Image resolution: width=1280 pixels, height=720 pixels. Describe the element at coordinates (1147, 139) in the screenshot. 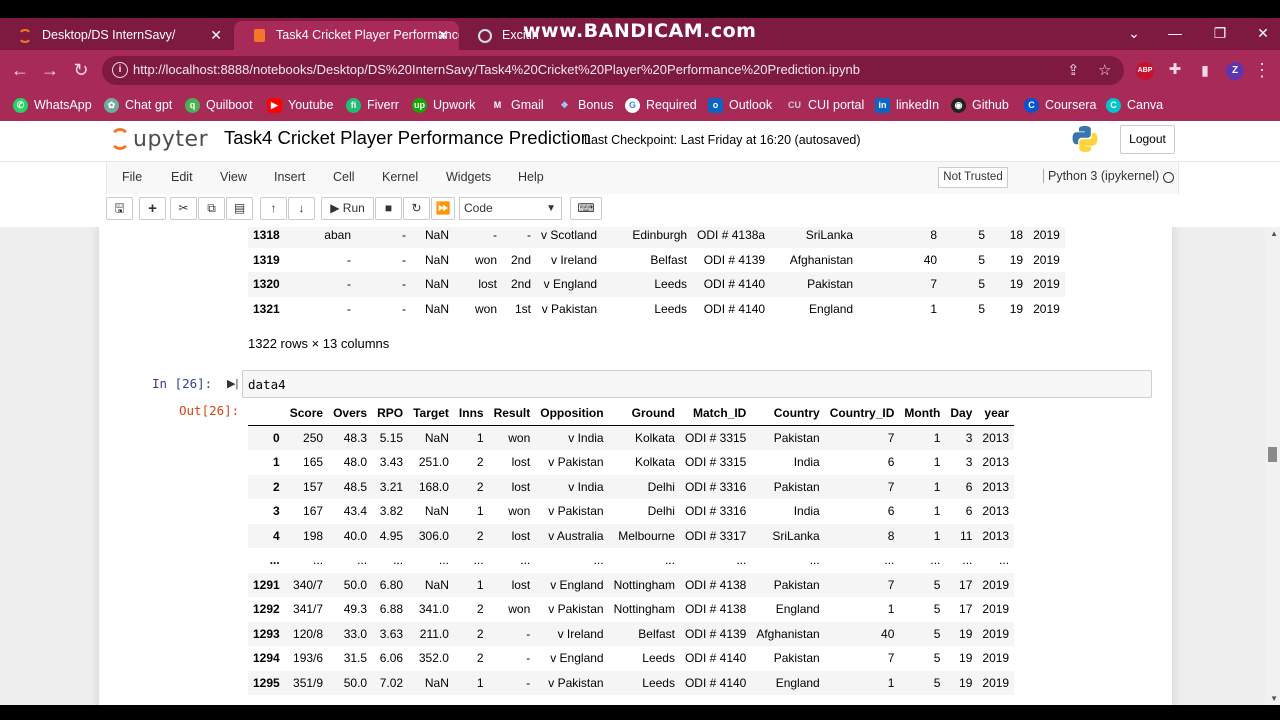

I see `logout-button: Logout` at that location.